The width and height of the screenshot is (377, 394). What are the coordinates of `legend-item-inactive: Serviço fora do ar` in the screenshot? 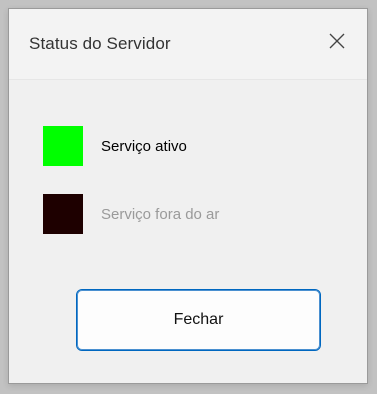 It's located at (131, 214).